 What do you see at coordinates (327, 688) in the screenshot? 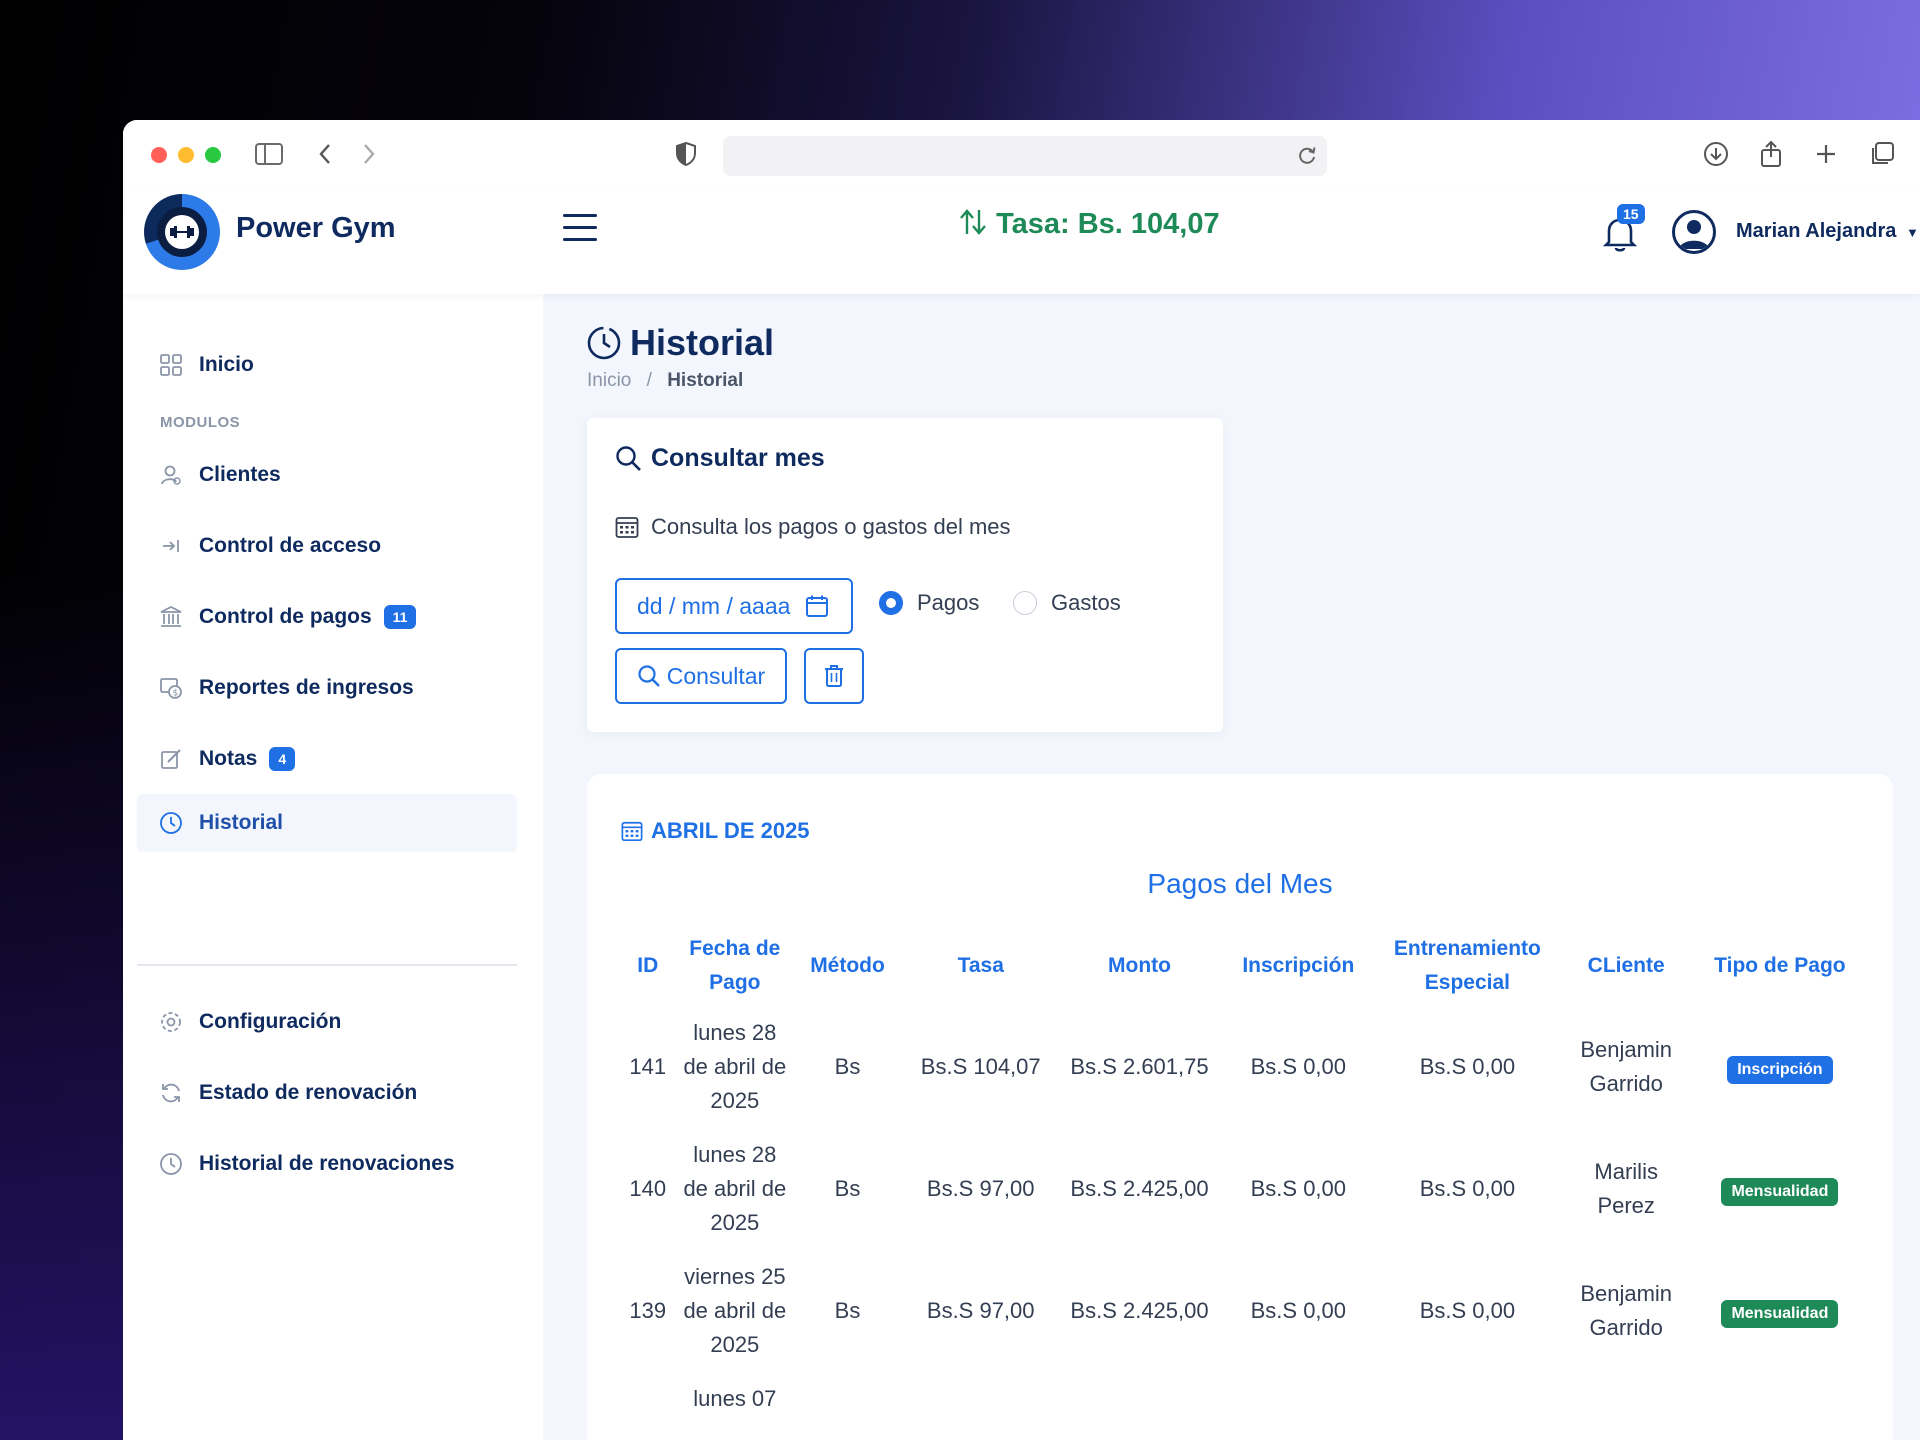
I see `sidebar-item-reportes: $ Reportes de ingresos` at bounding box center [327, 688].